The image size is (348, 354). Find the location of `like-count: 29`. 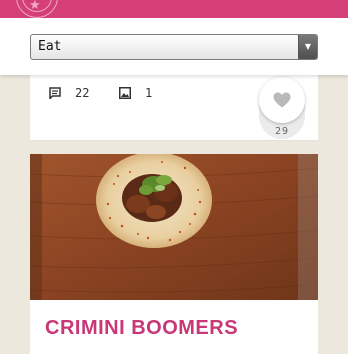

like-count: 29 is located at coordinates (282, 131).